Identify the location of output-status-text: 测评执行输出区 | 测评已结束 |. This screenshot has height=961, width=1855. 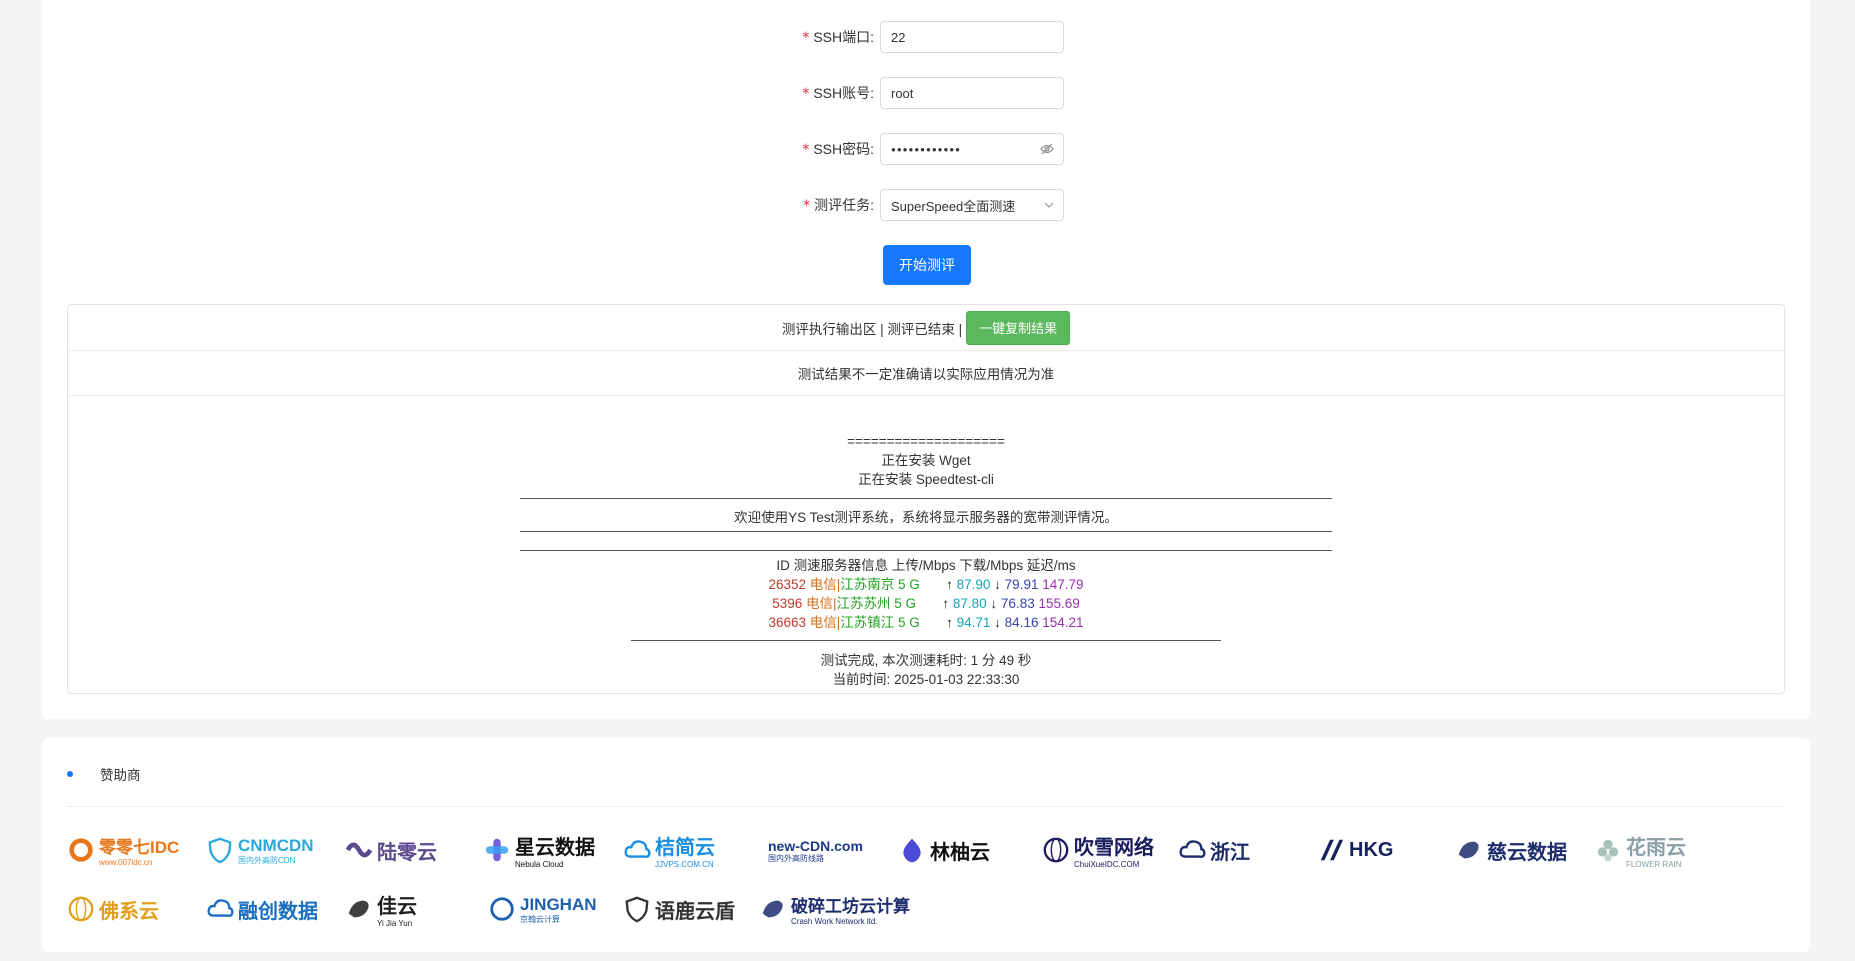
(872, 329).